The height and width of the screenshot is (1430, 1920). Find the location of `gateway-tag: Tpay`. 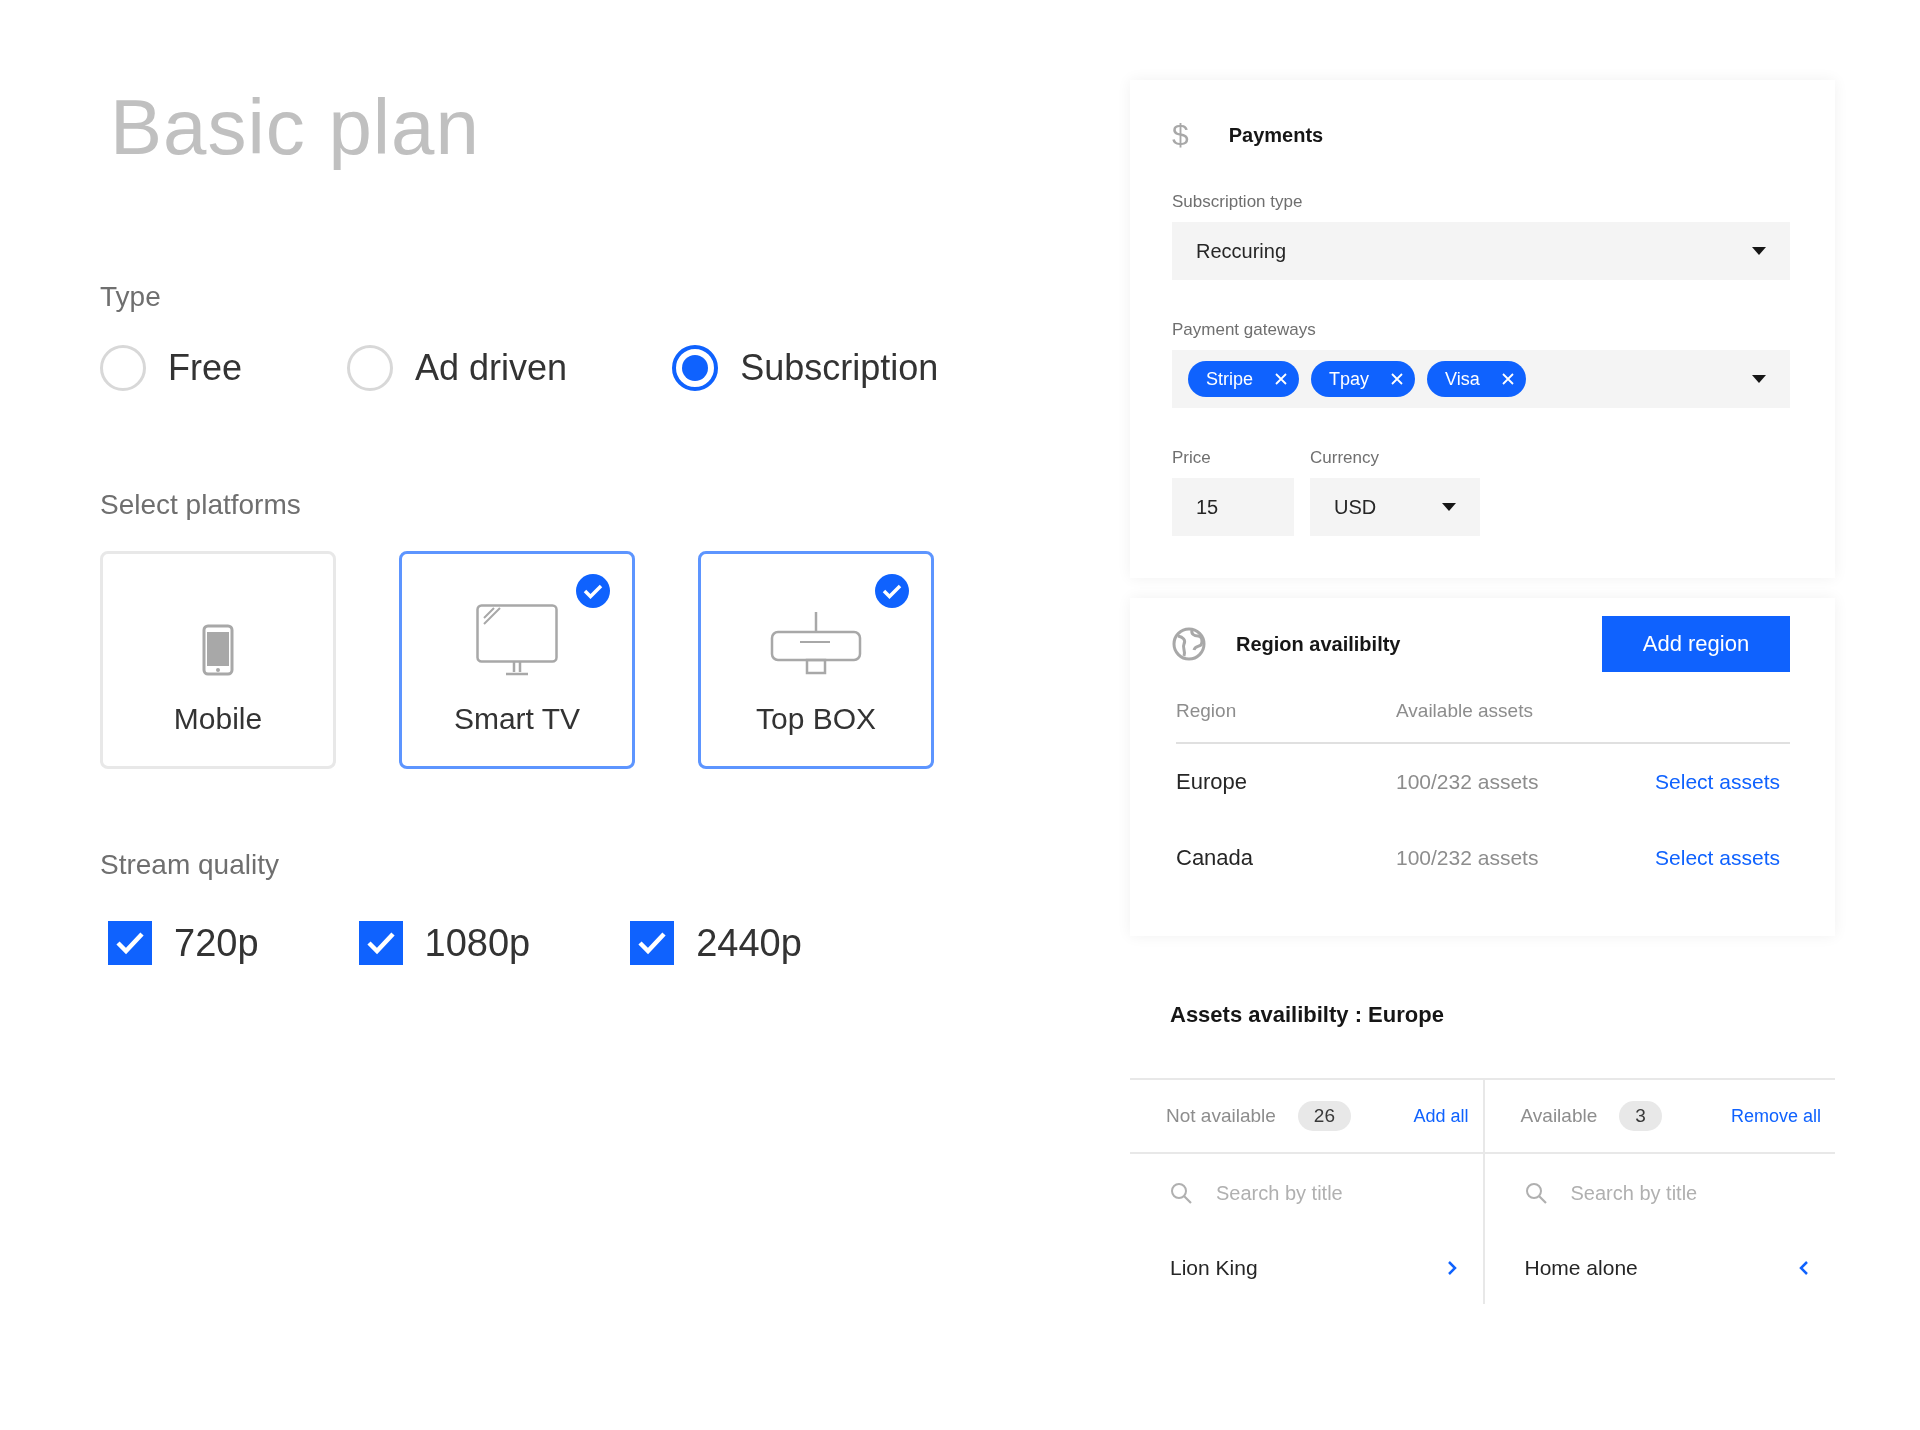

gateway-tag: Tpay is located at coordinates (1363, 379).